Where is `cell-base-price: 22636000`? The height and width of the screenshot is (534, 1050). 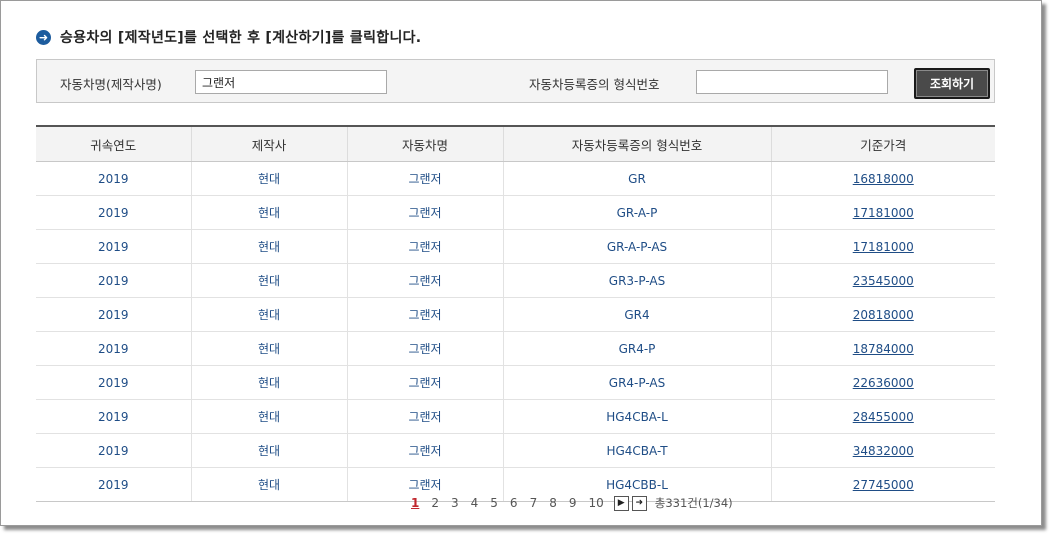
cell-base-price: 22636000 is located at coordinates (882, 382).